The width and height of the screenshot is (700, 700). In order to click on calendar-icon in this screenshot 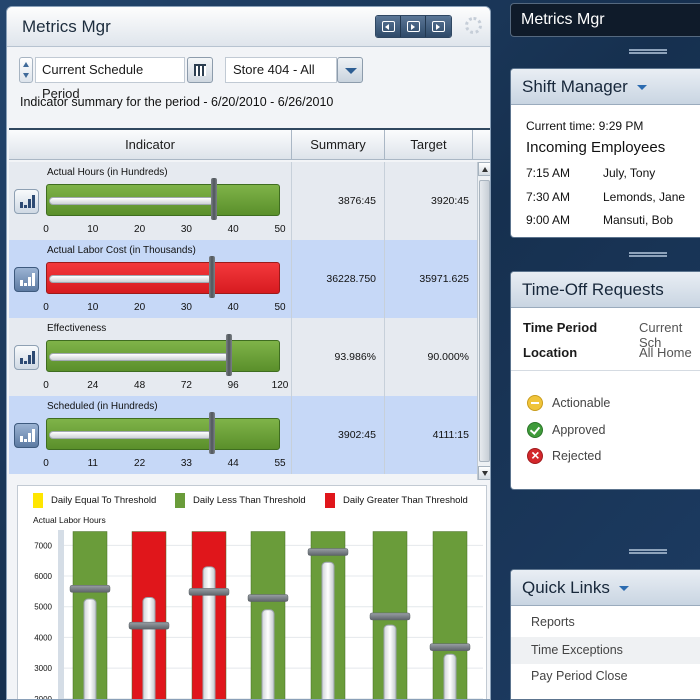, I will do `click(200, 70)`.